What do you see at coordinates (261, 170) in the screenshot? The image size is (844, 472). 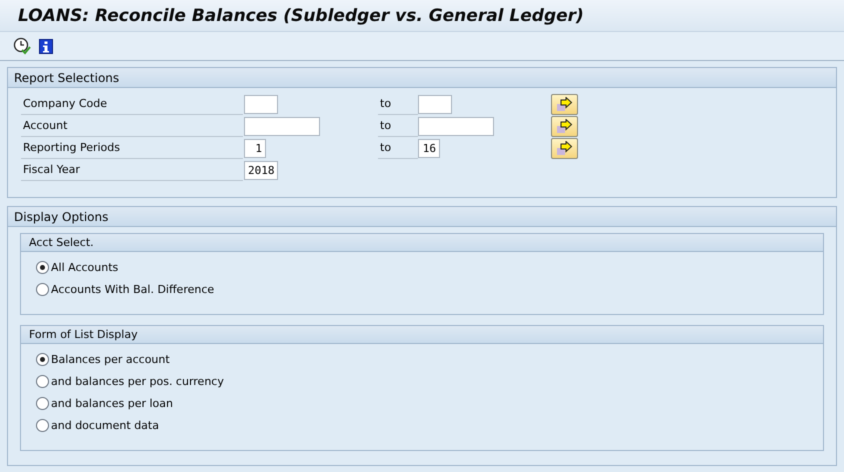 I see `input-field: 2018` at bounding box center [261, 170].